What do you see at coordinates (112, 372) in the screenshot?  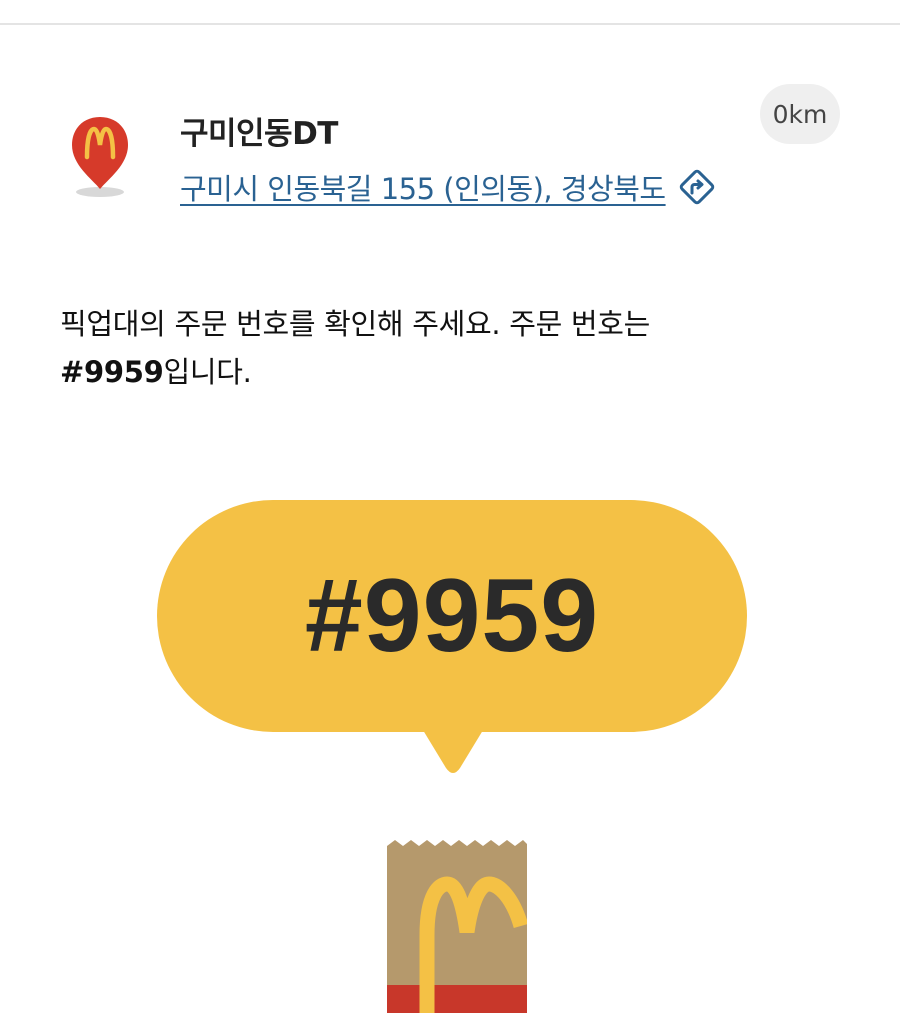 I see `instruction-order-number: #9959` at bounding box center [112, 372].